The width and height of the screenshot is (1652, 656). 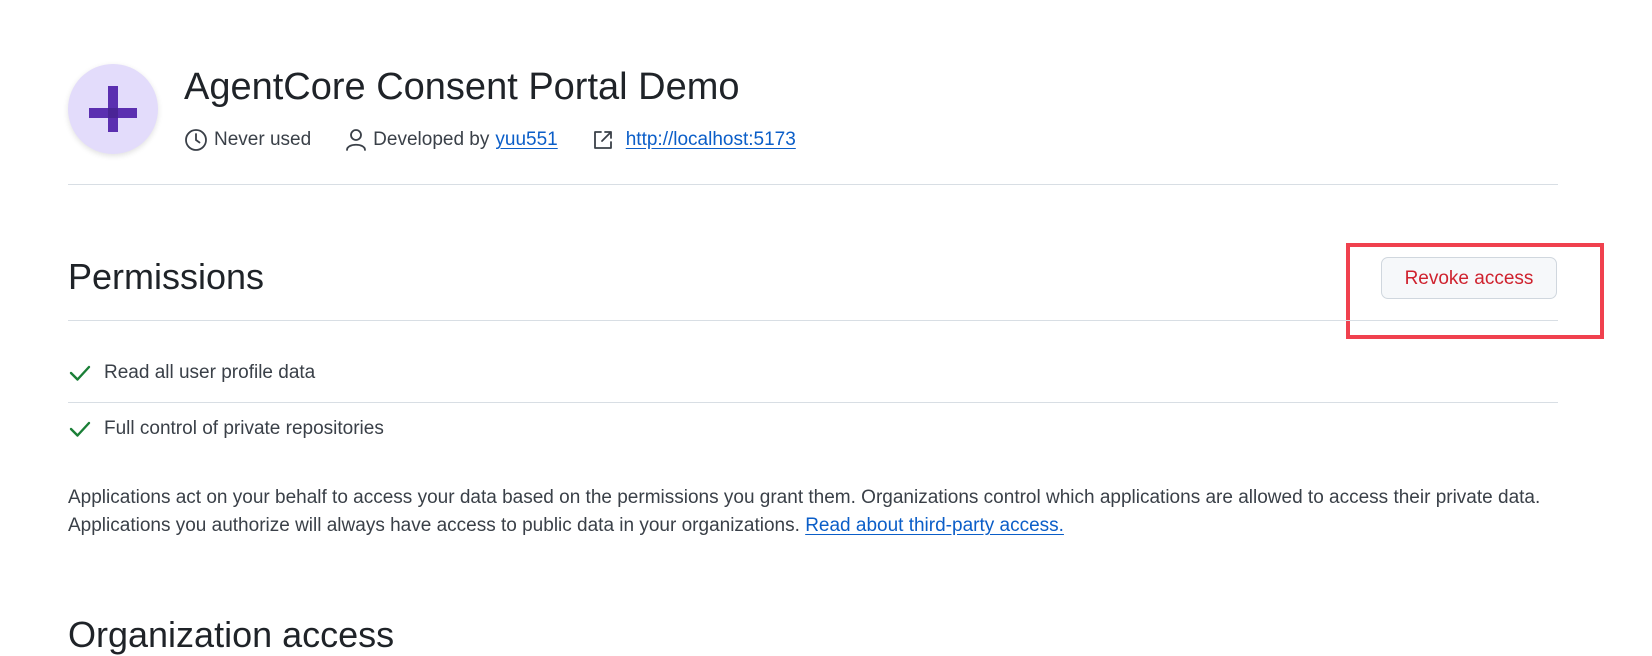 I want to click on permission-item: Read all user profile data, so click(x=191, y=373).